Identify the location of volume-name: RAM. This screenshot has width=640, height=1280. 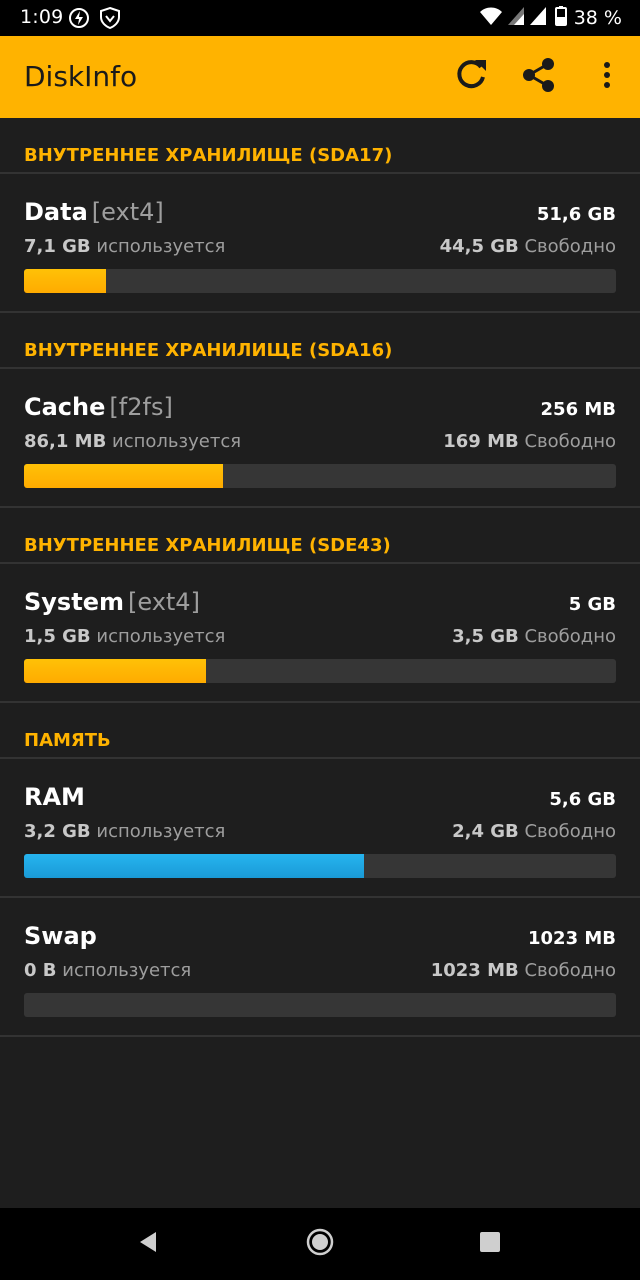
(54, 797).